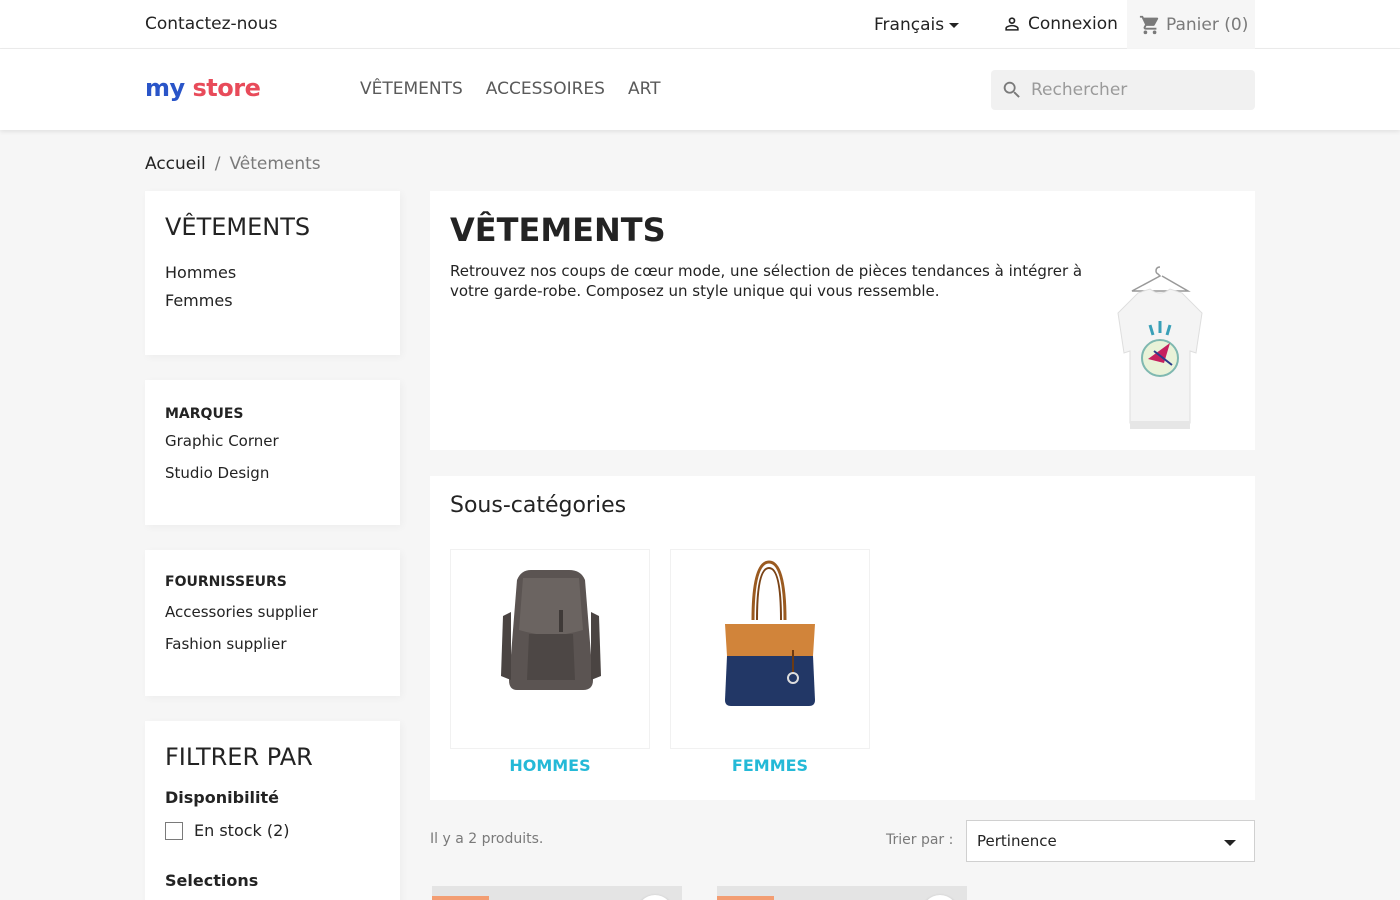 This screenshot has width=1400, height=900. I want to click on nav-item-vetements: VÊTEMENTS, so click(411, 89).